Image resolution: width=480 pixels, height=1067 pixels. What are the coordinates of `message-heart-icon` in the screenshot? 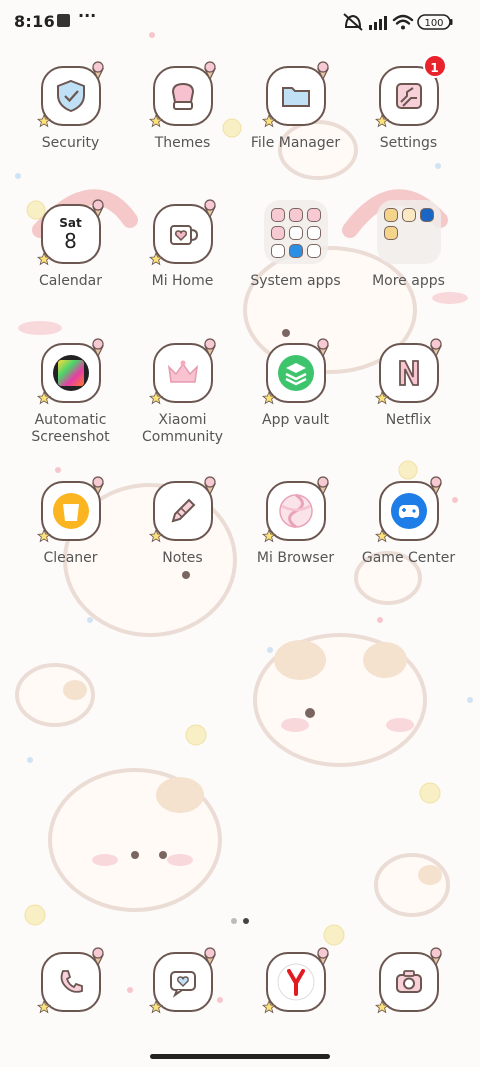 It's located at (182, 980).